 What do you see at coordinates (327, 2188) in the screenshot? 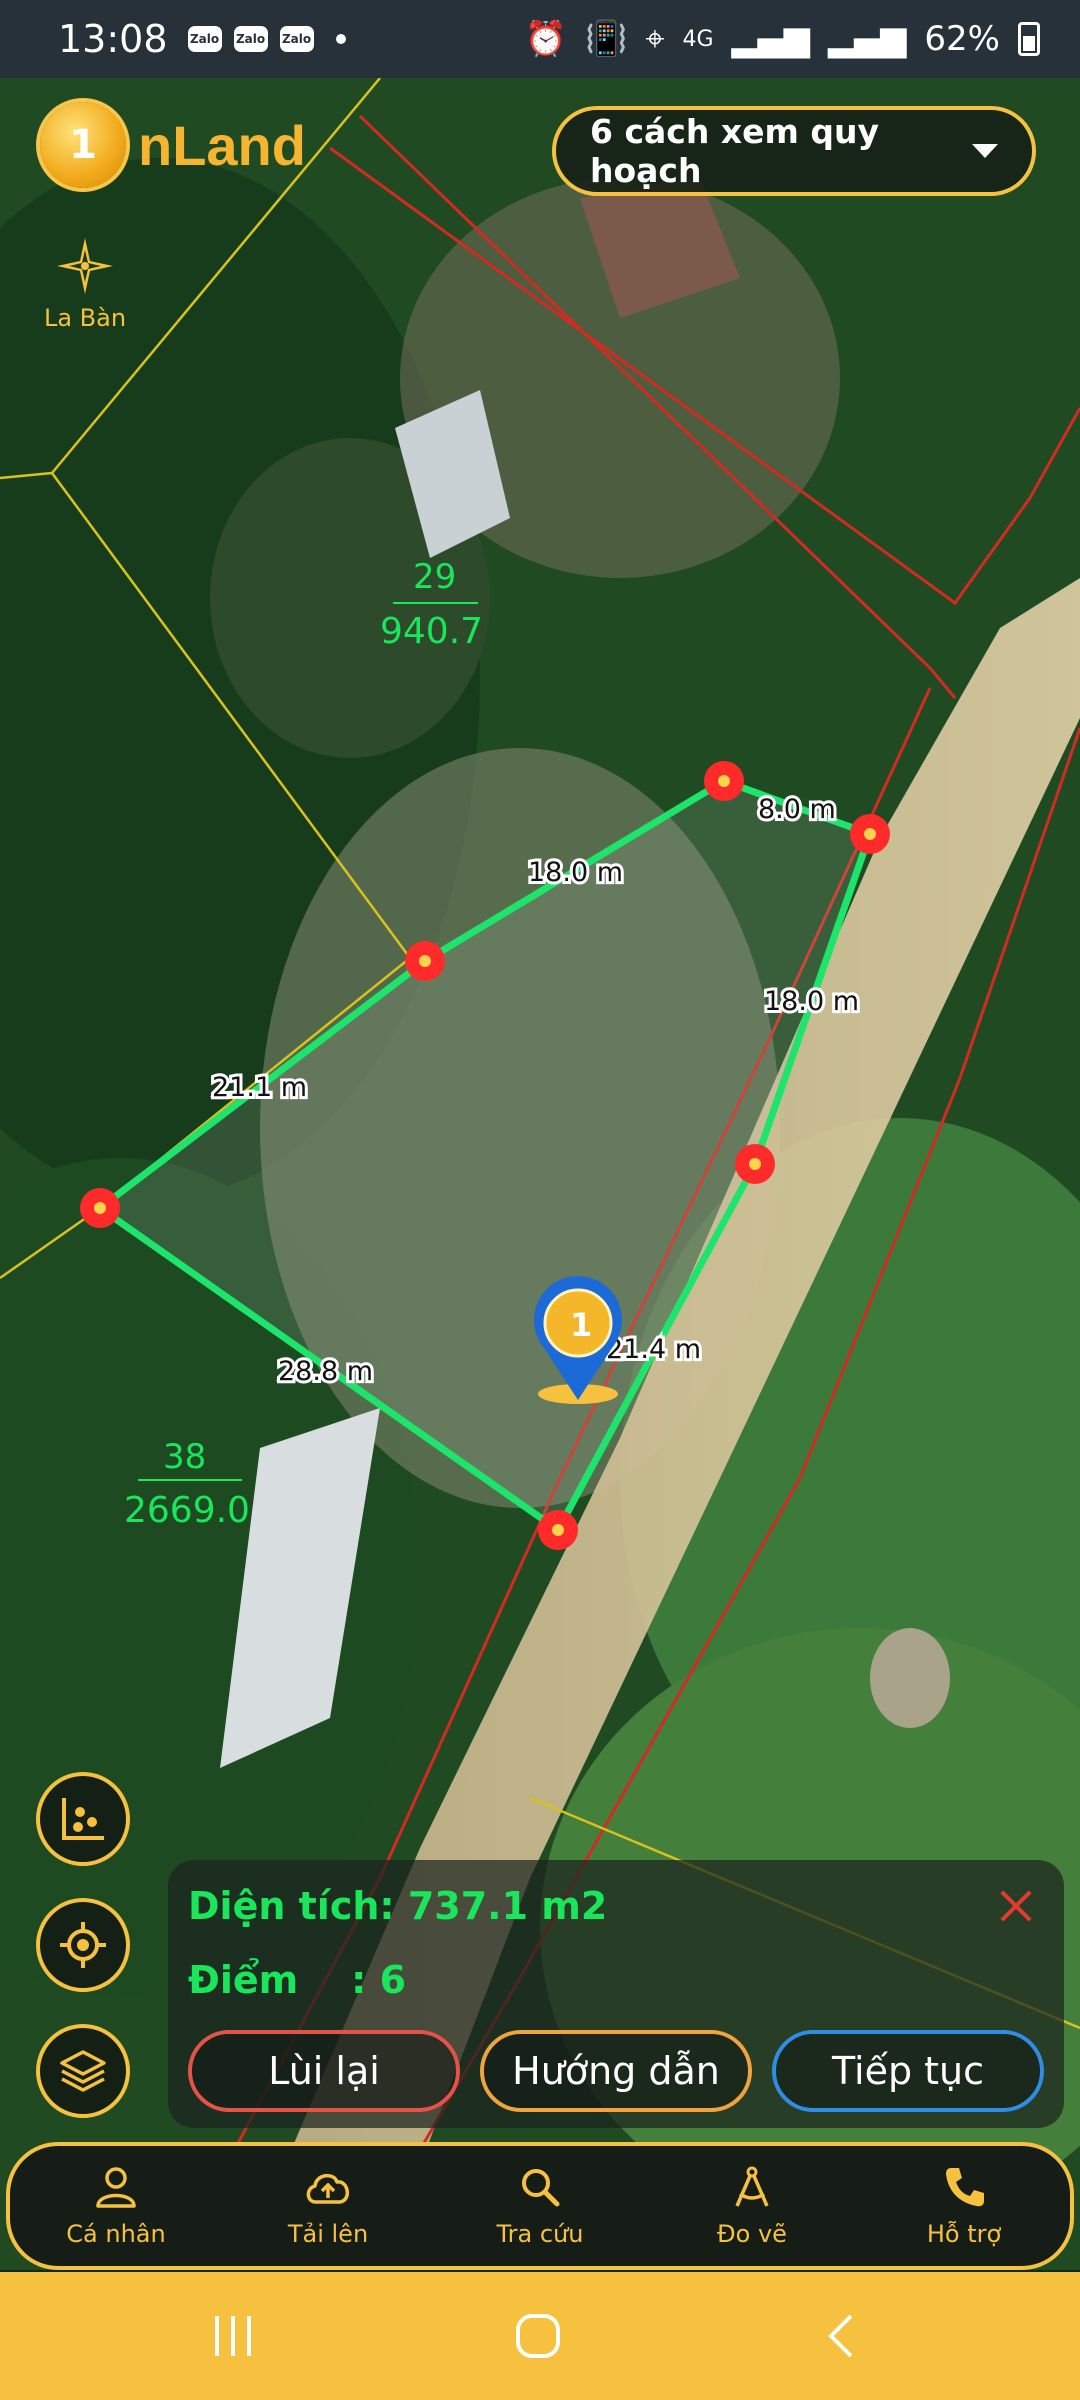
I see `cloud-upload-icon` at bounding box center [327, 2188].